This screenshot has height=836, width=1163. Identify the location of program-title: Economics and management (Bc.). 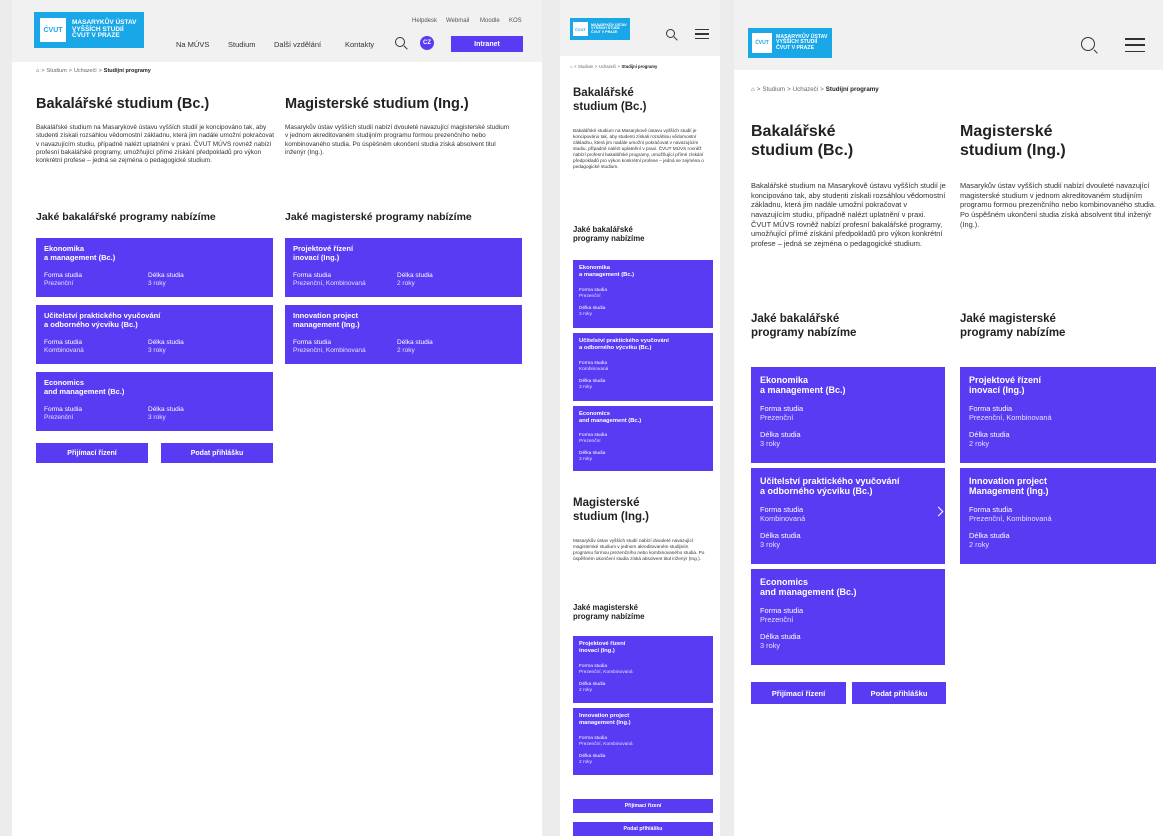
(84, 387).